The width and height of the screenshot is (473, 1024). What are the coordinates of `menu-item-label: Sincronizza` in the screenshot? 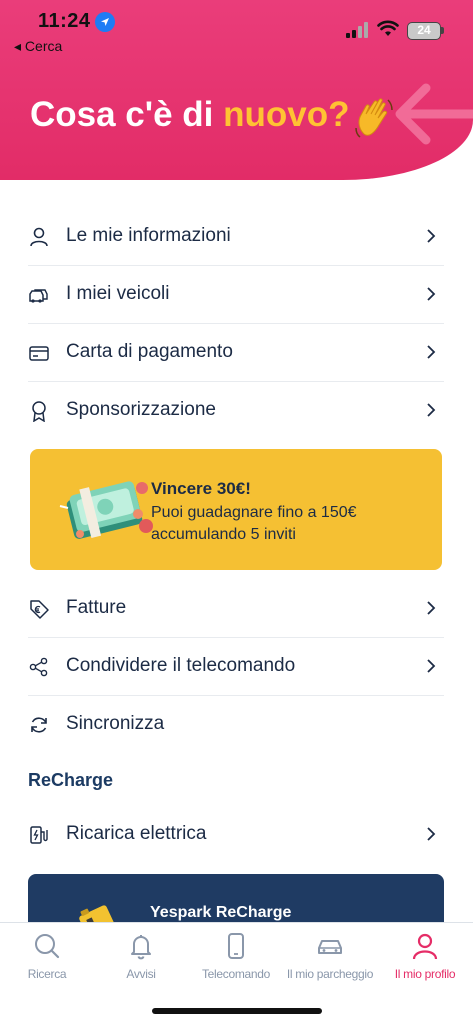 It's located at (115, 723).